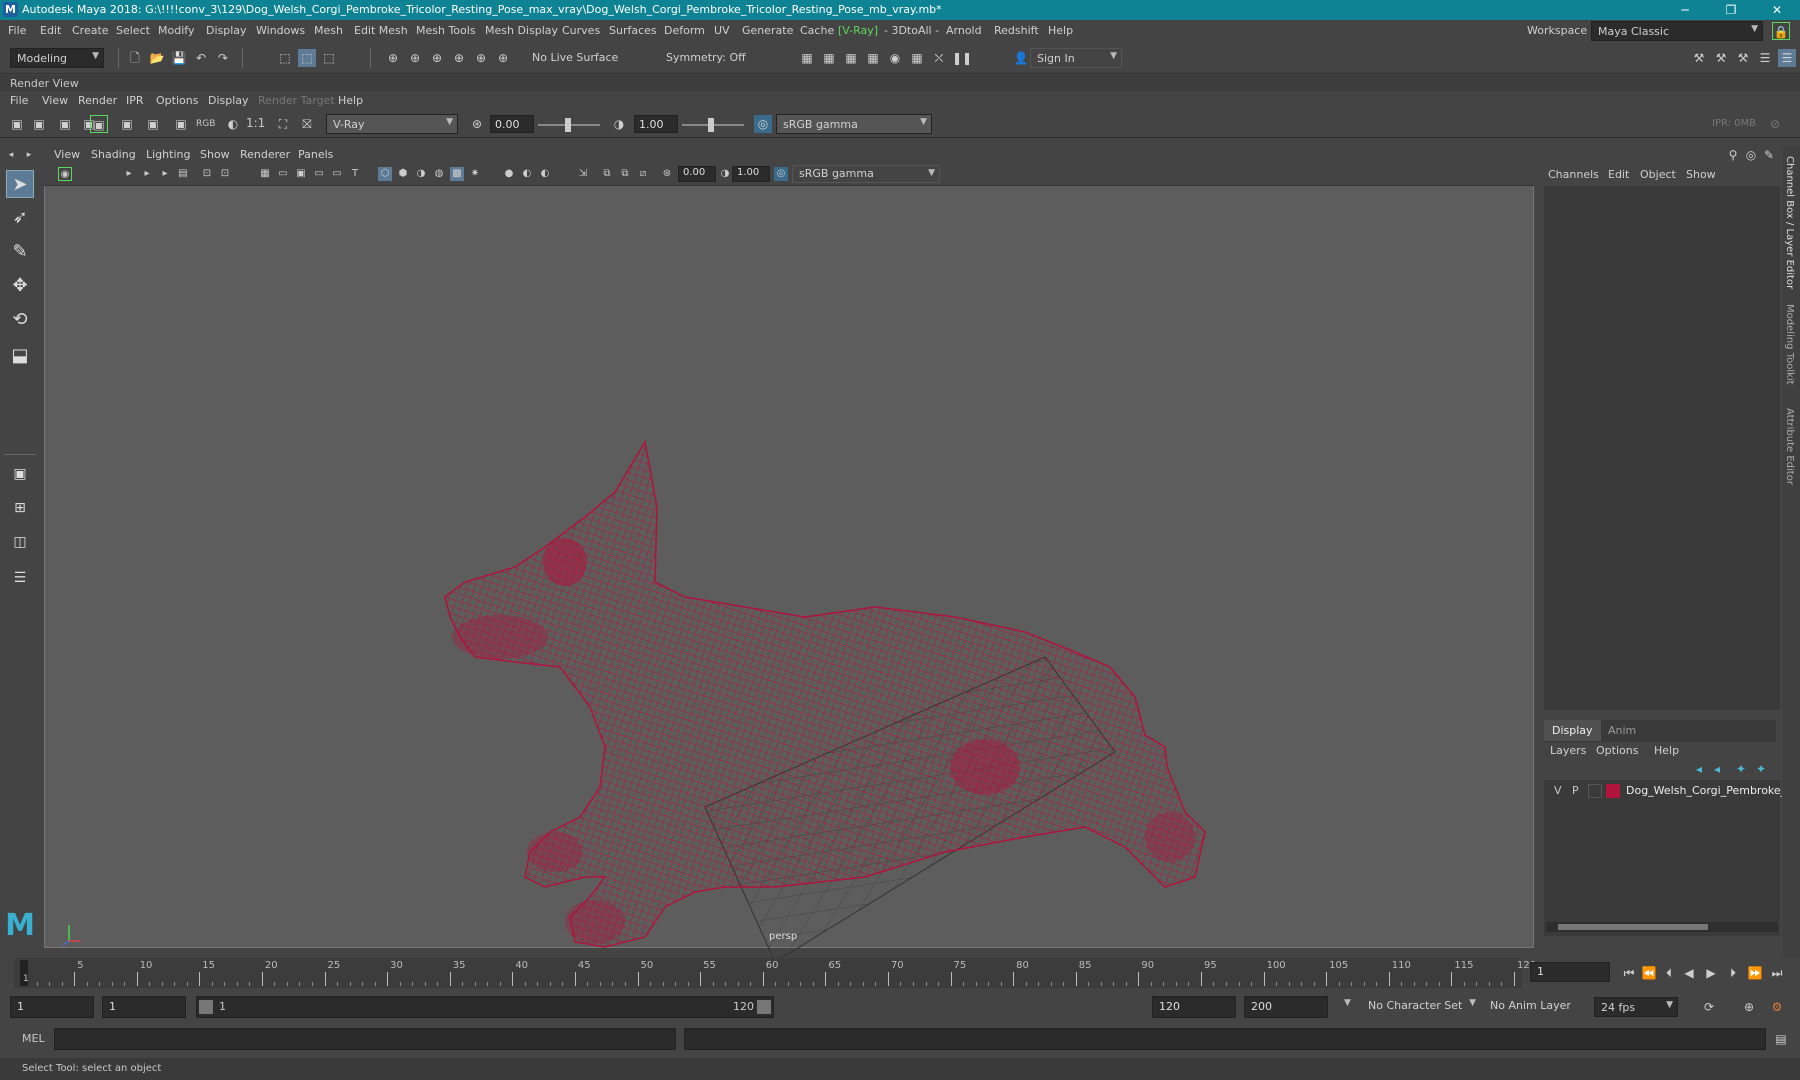  Describe the element at coordinates (301, 174) in the screenshot. I see `gate-mask-icon: ▣` at that location.